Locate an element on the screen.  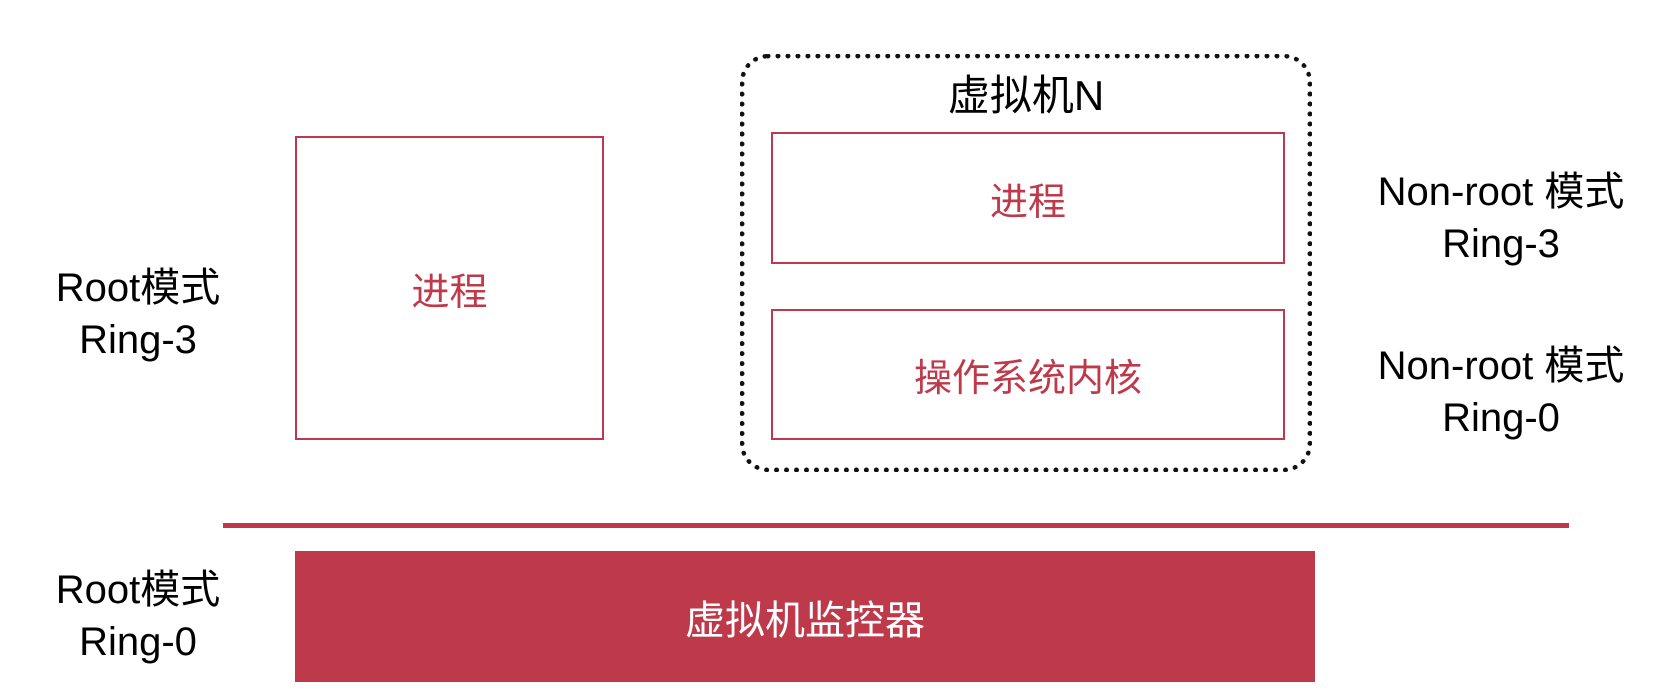
vm-process-box: 进程 is located at coordinates (1028, 198).